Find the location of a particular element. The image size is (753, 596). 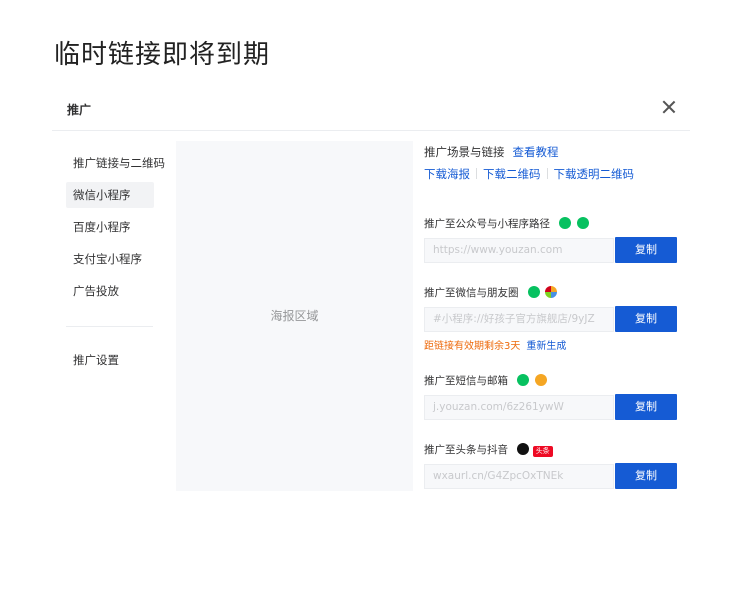

copy-button-wechat: 复制 is located at coordinates (646, 319).